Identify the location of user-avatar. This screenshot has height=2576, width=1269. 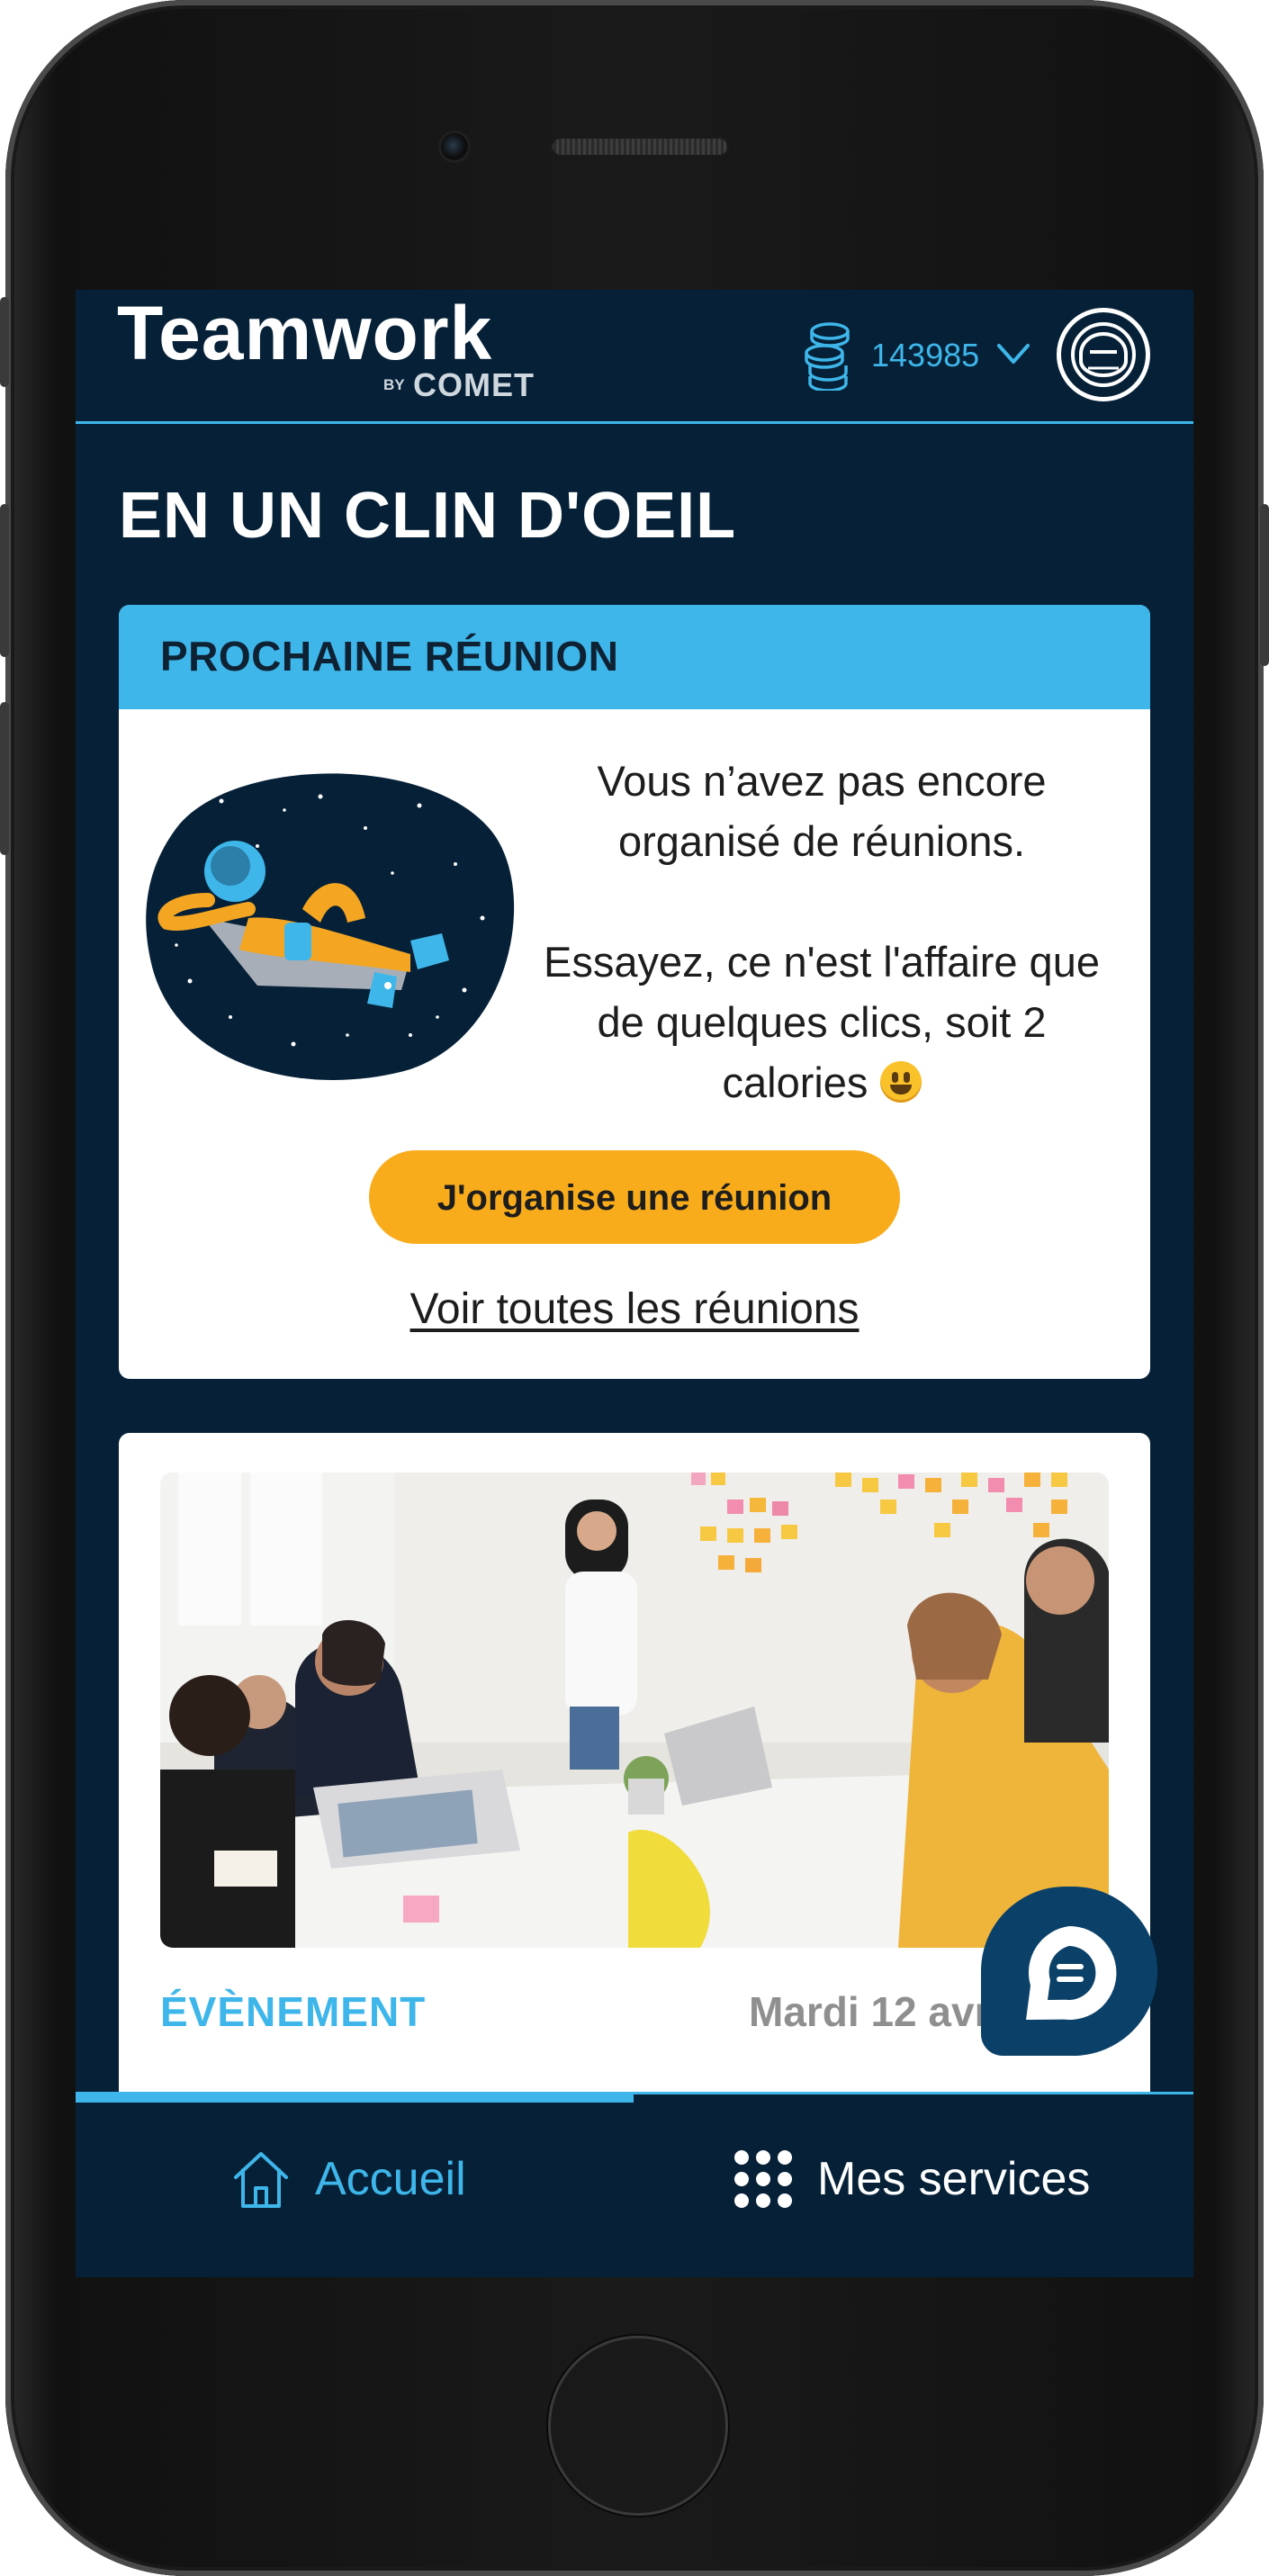
(1103, 354).